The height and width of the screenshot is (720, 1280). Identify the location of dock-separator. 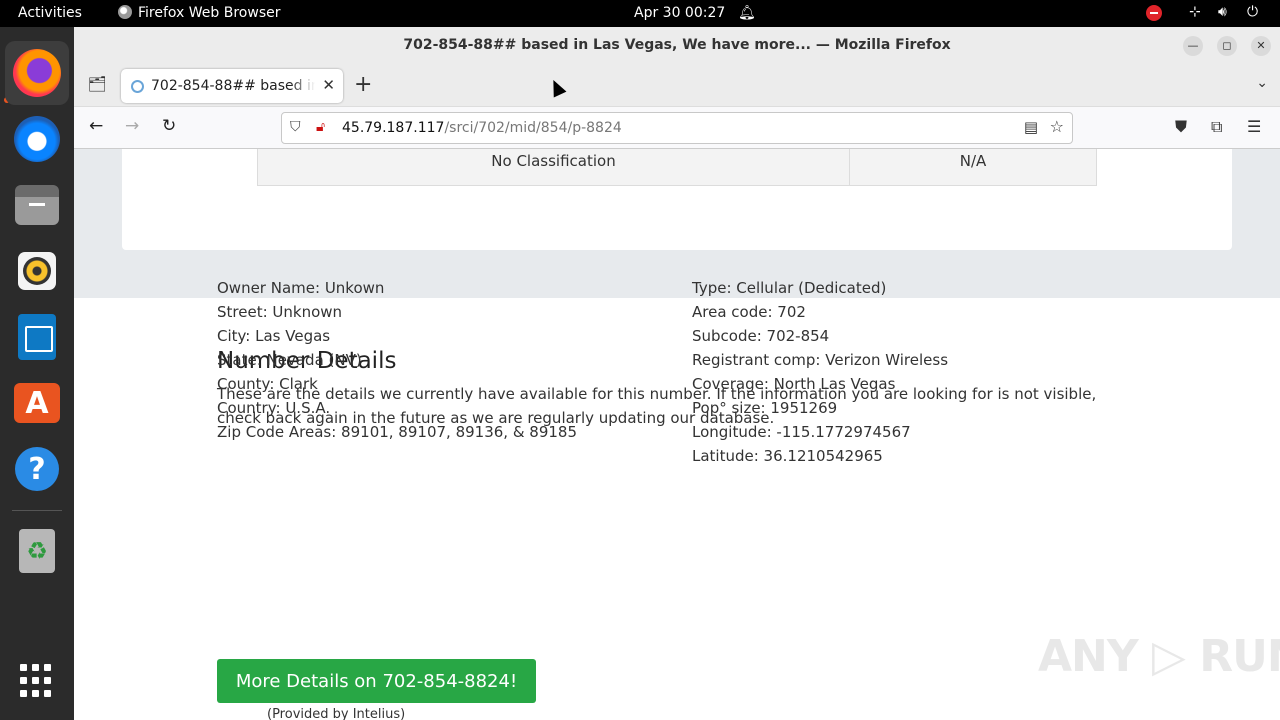
(37, 510).